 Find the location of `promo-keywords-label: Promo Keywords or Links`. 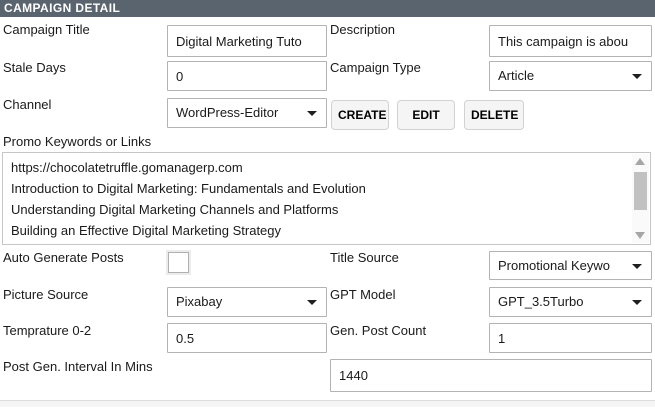

promo-keywords-label: Promo Keywords or Links is located at coordinates (77, 141).